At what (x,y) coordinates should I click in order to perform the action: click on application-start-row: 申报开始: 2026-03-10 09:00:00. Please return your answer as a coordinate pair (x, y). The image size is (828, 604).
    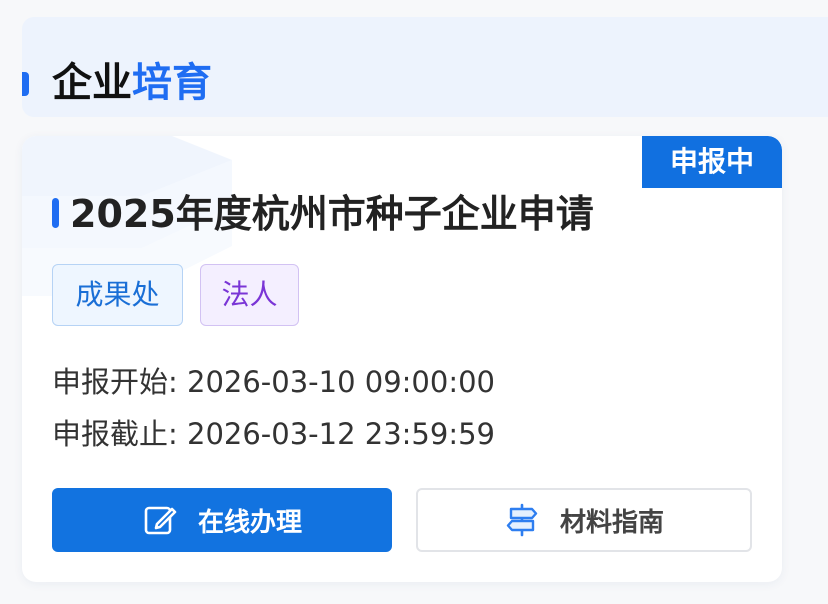
    Looking at the image, I should click on (273, 382).